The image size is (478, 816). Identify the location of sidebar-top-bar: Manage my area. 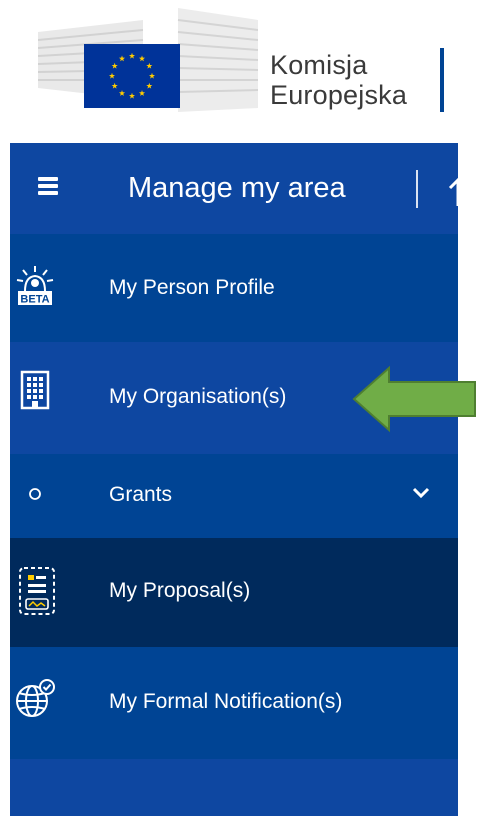
(234, 188).